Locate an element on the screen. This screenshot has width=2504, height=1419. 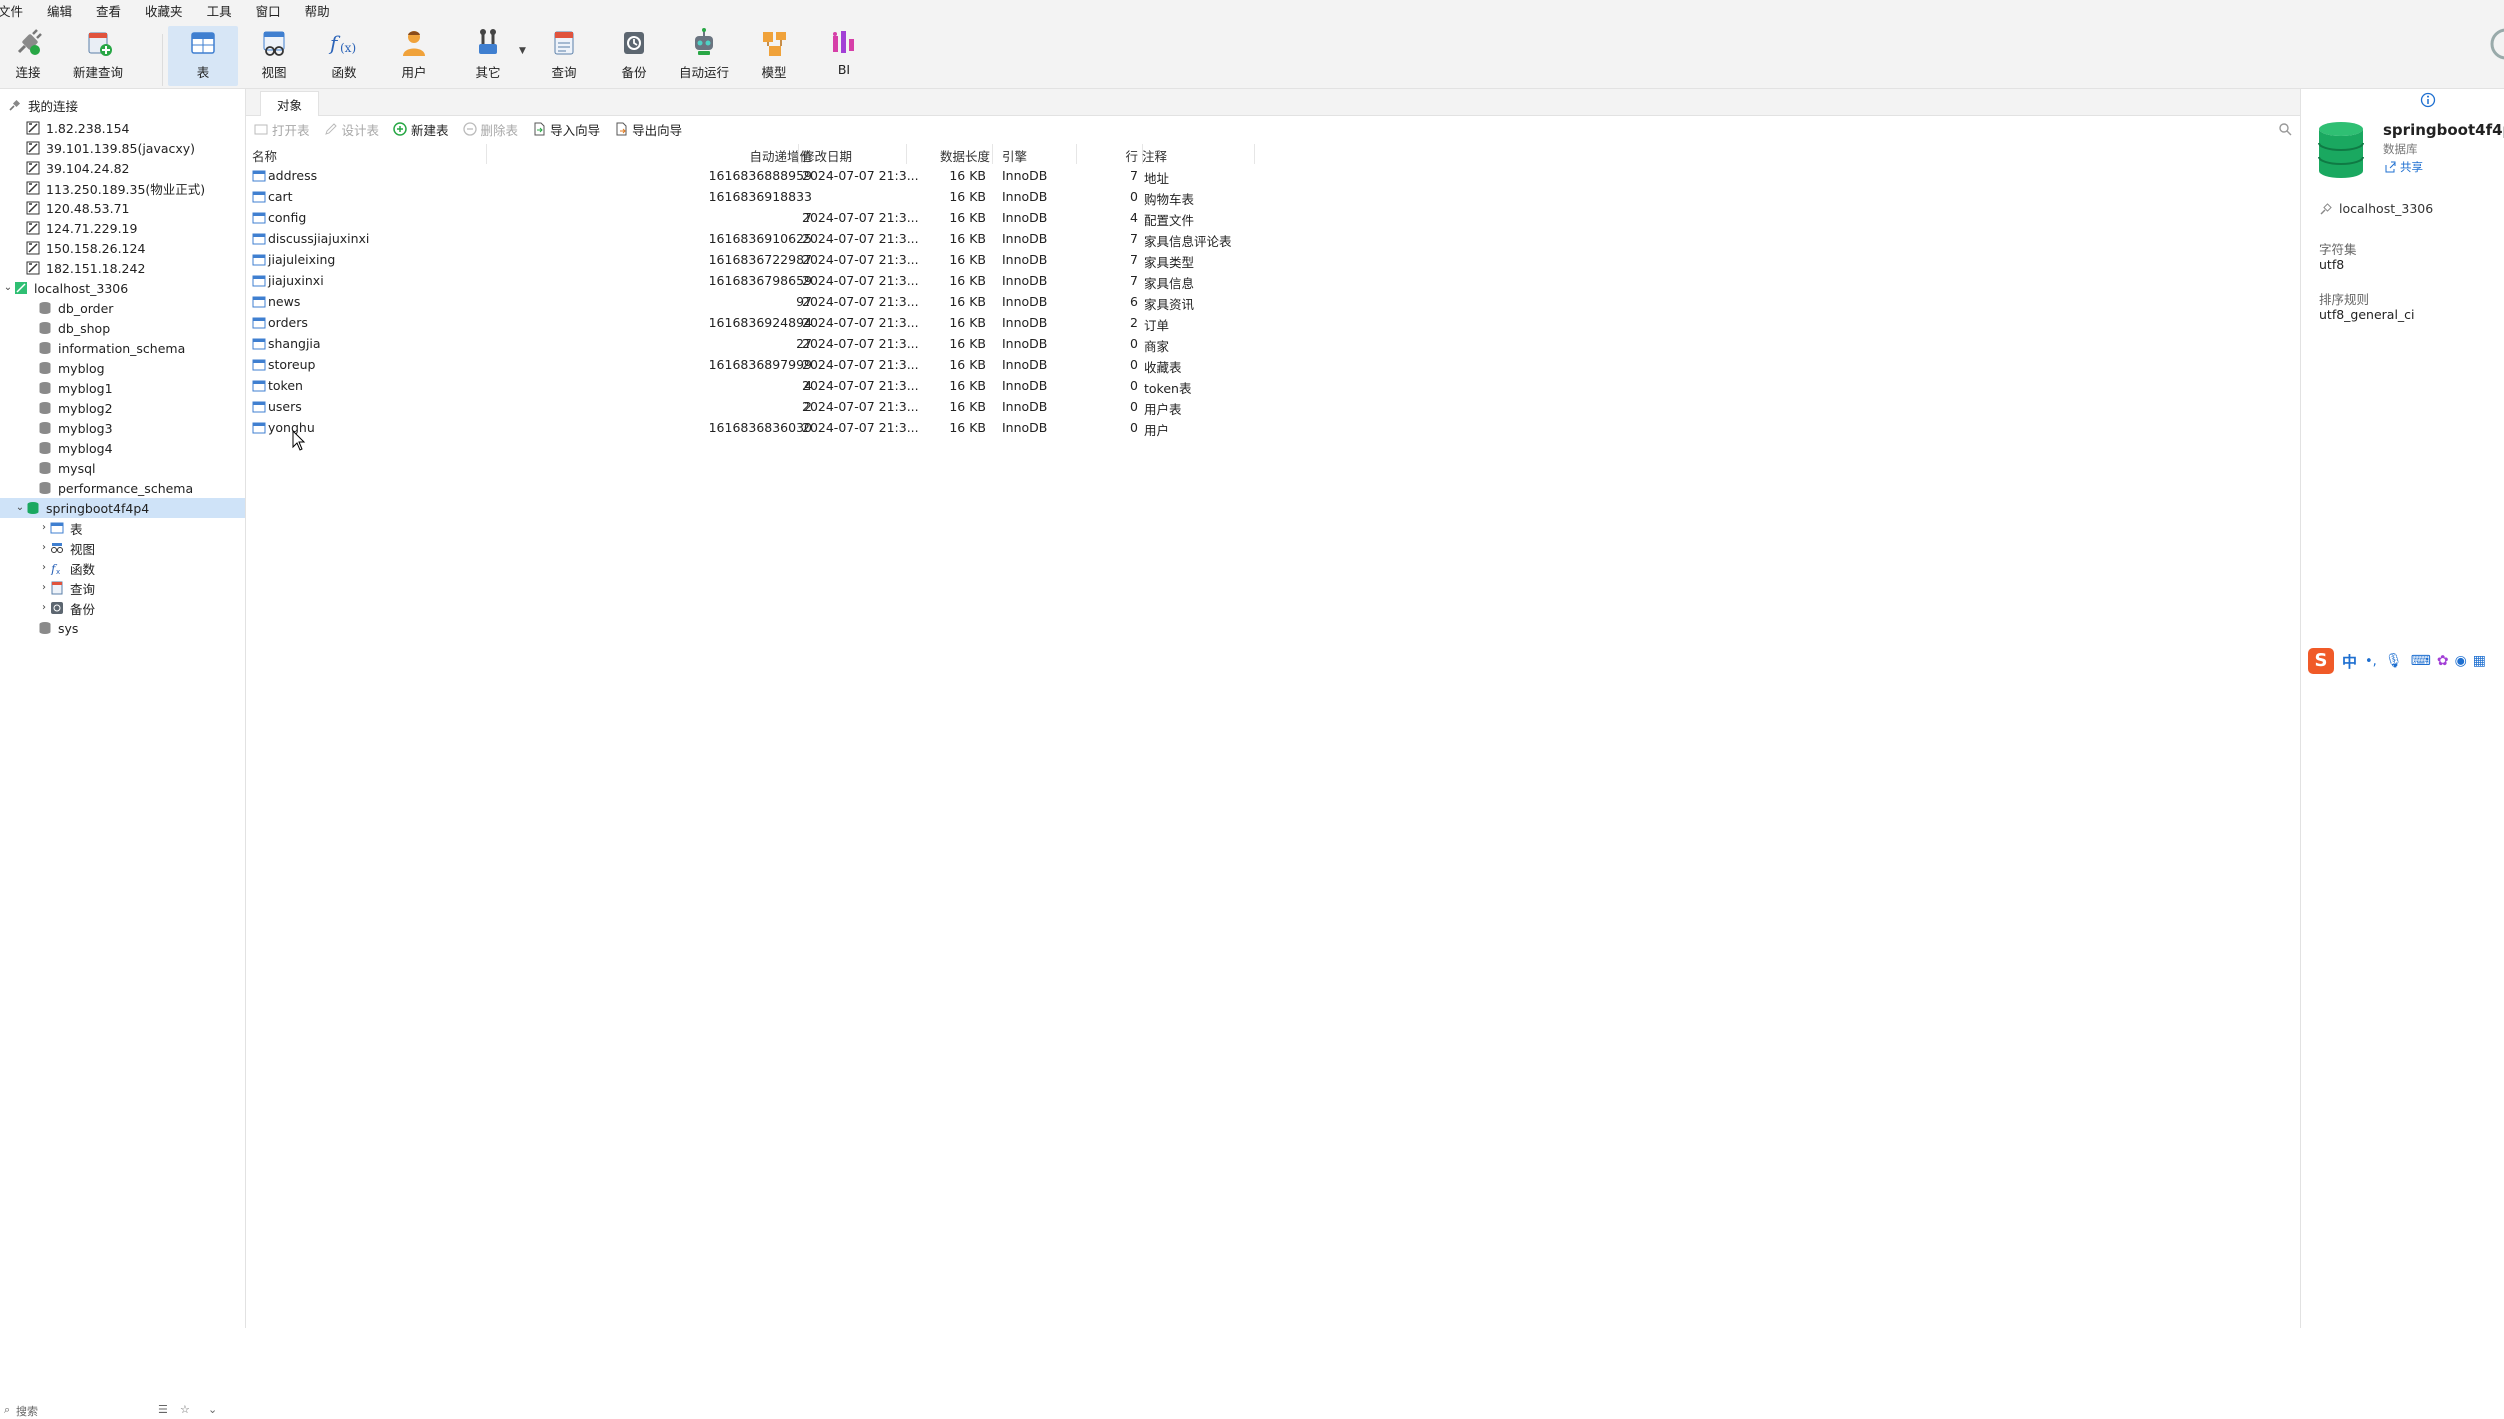
filter-icon: ☰ is located at coordinates (163, 1409).